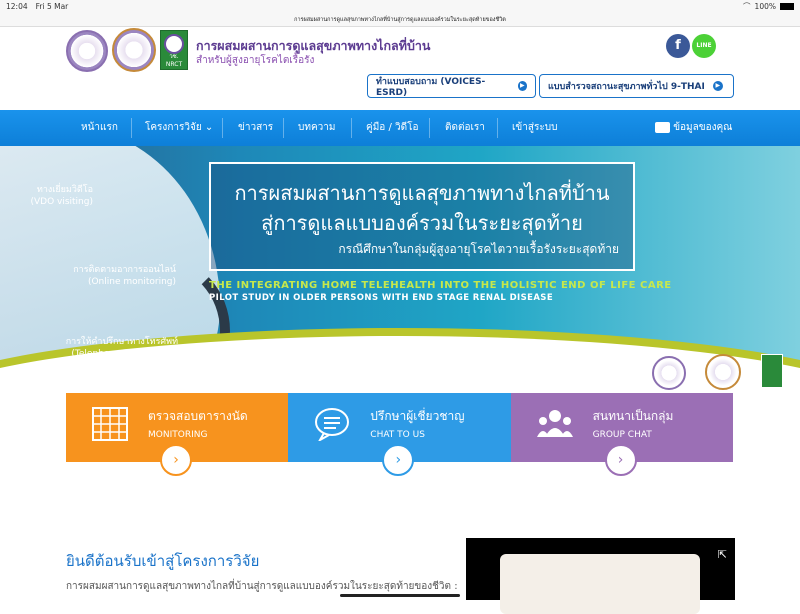 The width and height of the screenshot is (800, 614). I want to click on video-player: ⇱, so click(600, 576).